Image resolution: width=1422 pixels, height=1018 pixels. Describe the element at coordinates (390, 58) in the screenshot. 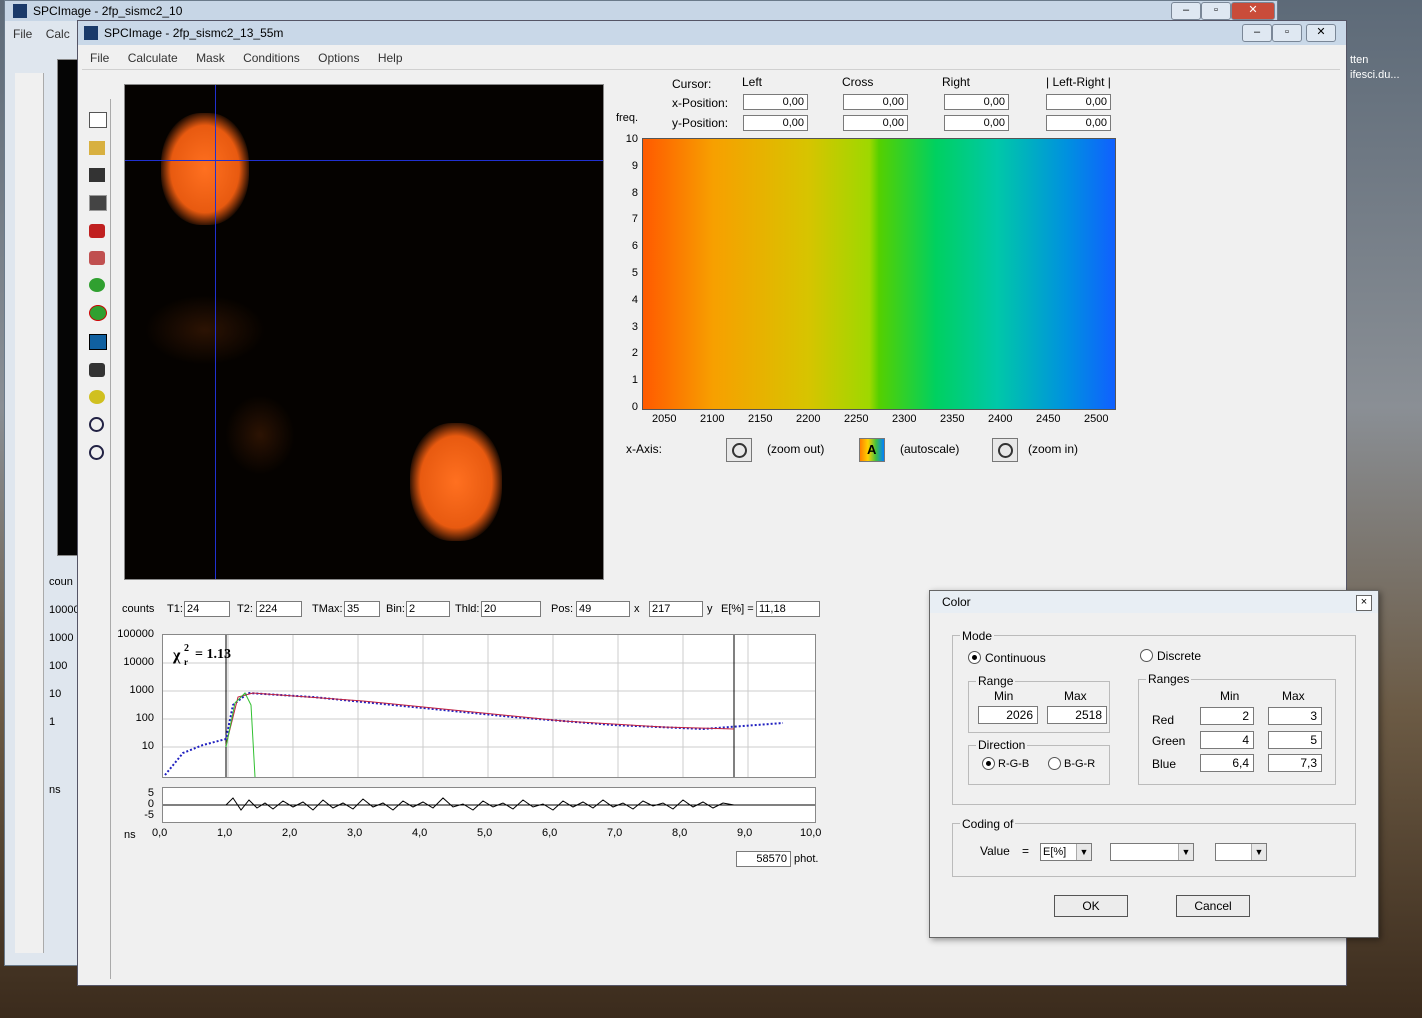

I see `menu-help: Help` at that location.